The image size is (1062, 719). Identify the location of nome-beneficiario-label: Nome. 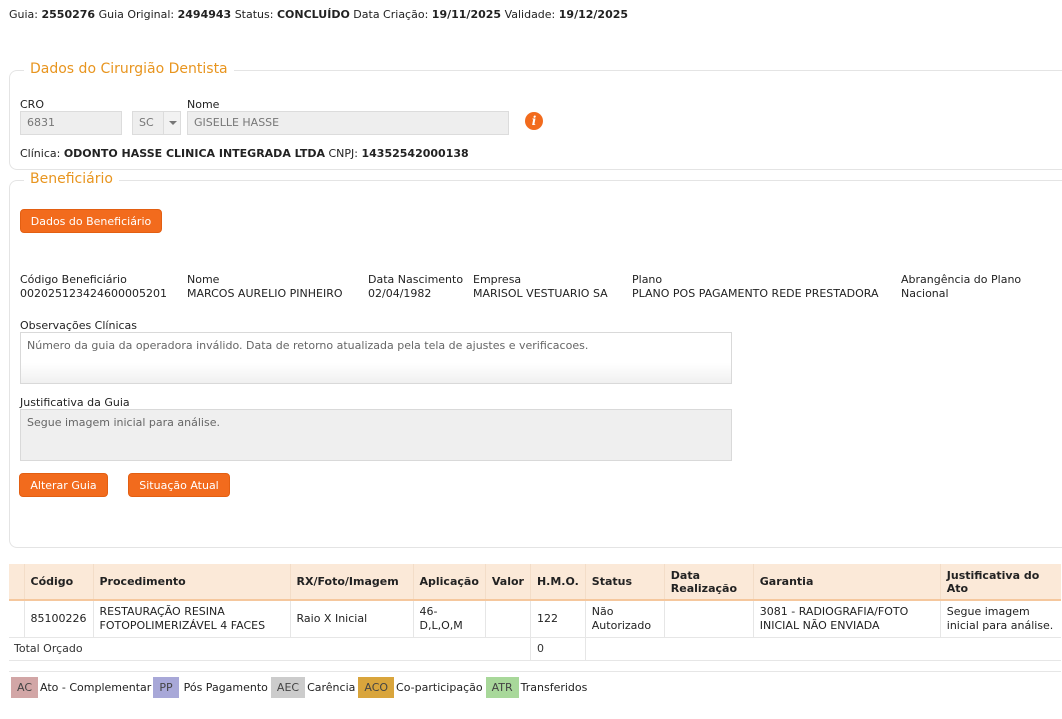
(203, 279).